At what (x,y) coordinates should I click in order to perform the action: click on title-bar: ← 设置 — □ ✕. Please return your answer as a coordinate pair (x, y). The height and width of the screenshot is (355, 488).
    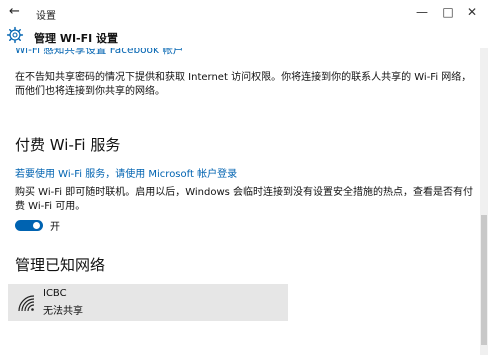
    Looking at the image, I should click on (244, 13).